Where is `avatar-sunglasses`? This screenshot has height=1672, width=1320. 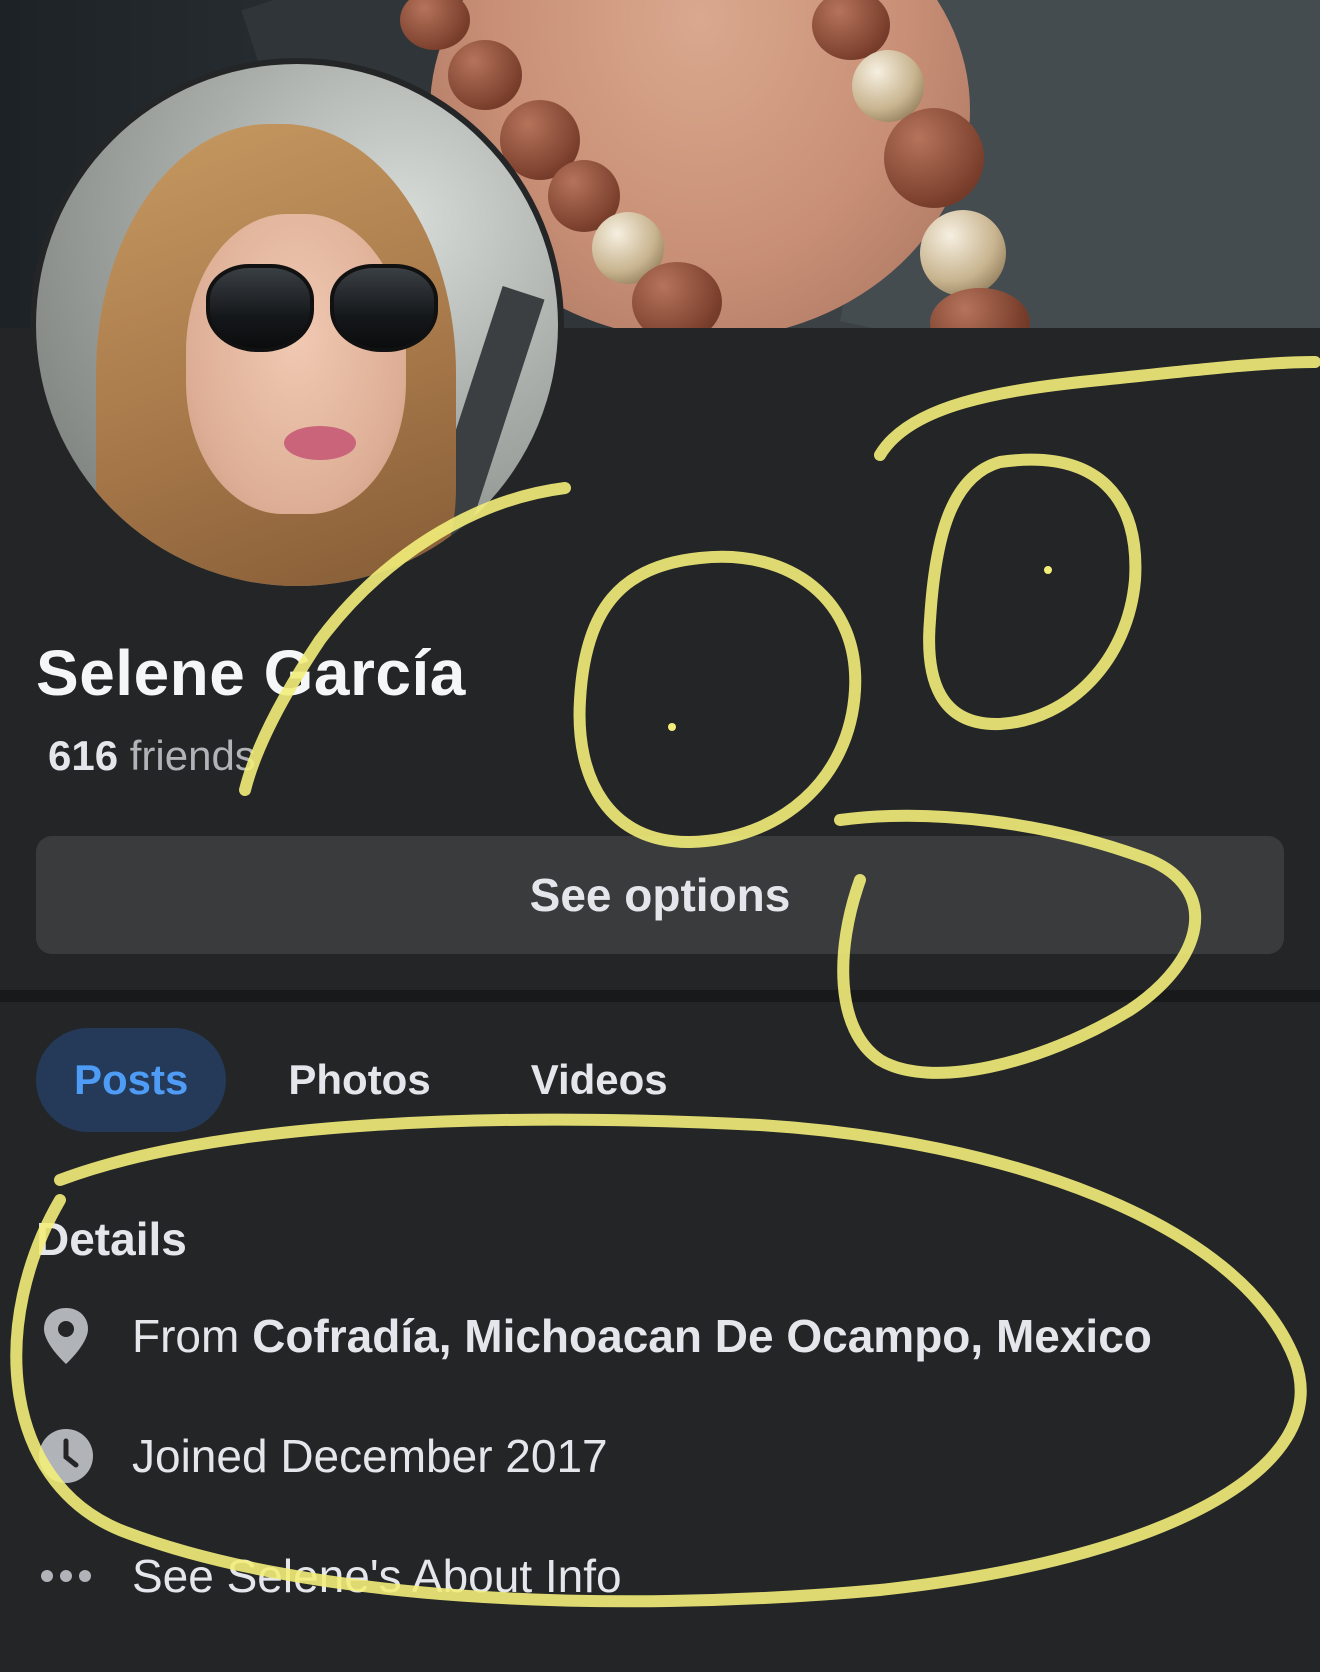 avatar-sunglasses is located at coordinates (326, 310).